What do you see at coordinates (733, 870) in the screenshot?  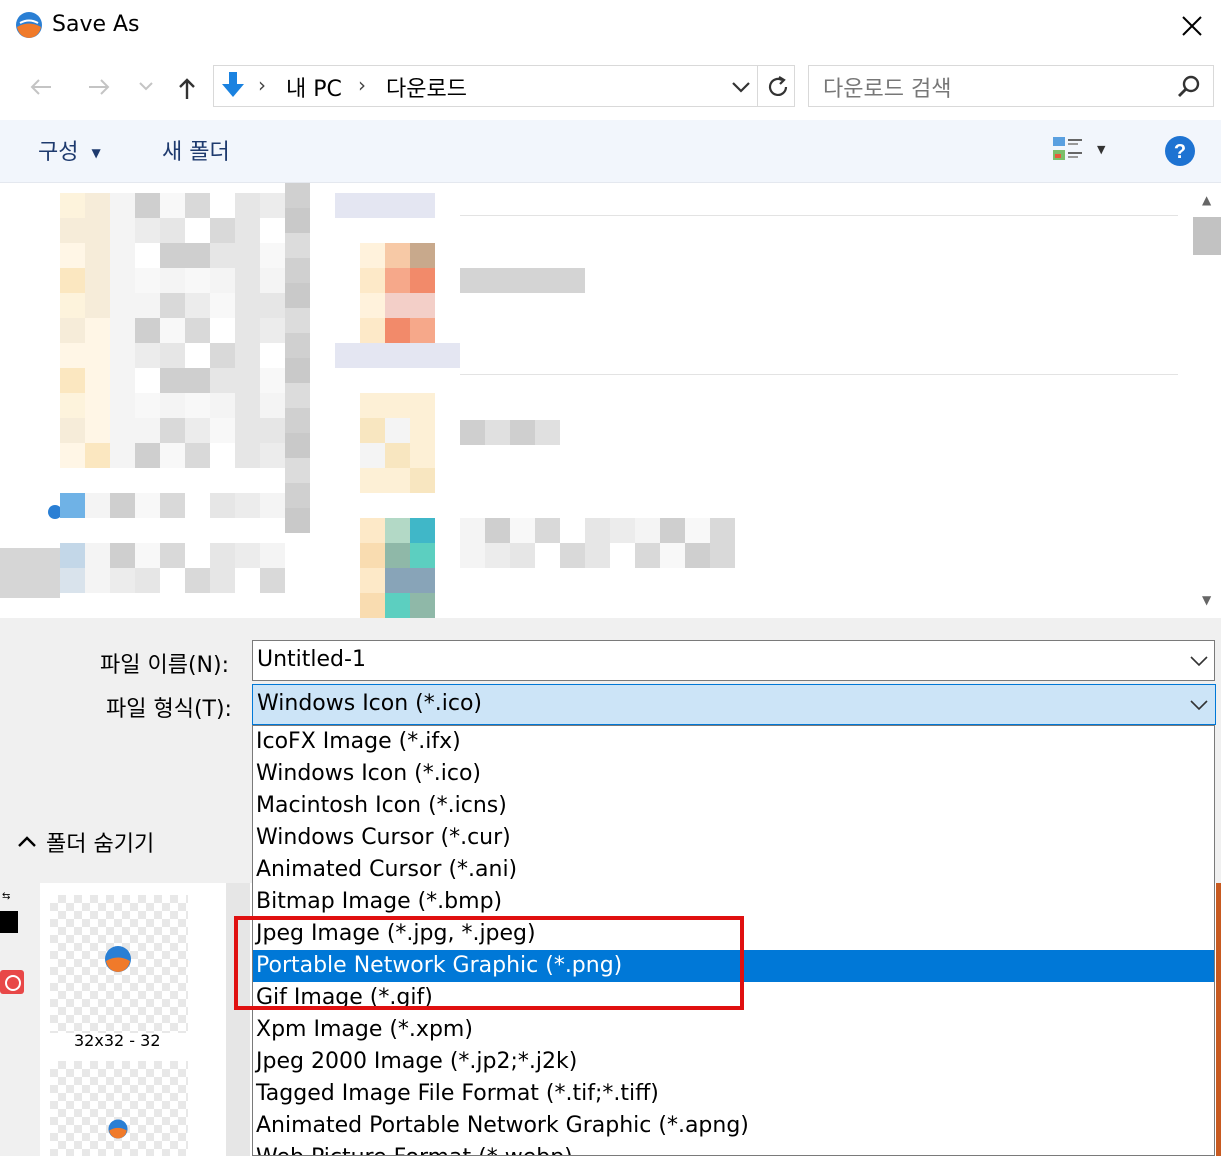 I see `filetype-option: Animated Cursor (*.ani)` at bounding box center [733, 870].